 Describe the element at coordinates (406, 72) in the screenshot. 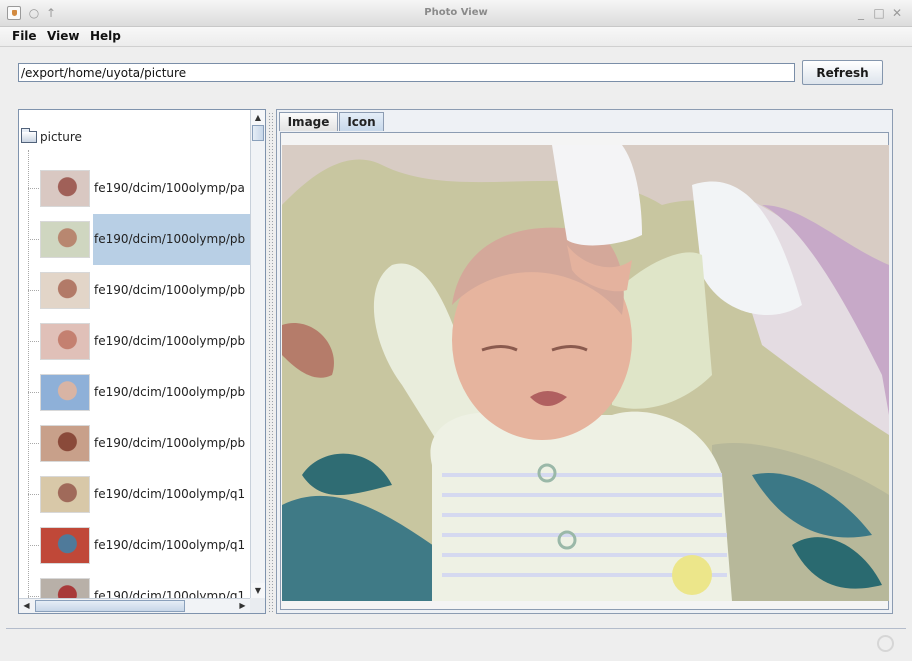

I see `path-input` at that location.